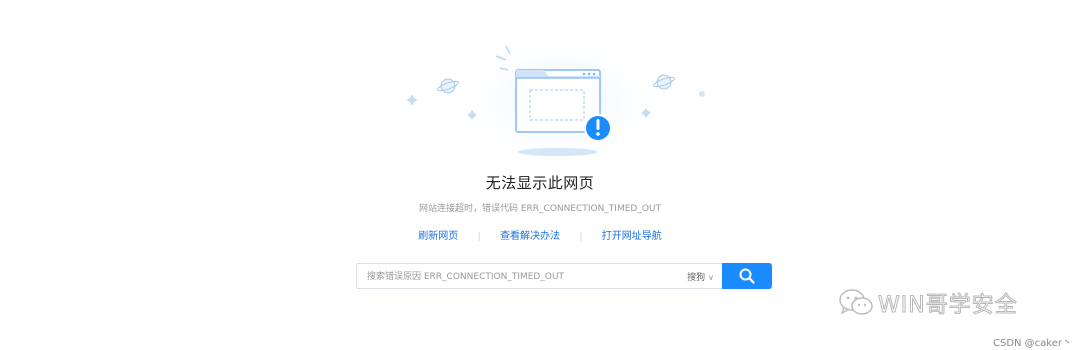 The image size is (1080, 350). I want to click on action-links: 刷新网页 | 查看解决办法 | 打开网址导航, so click(540, 234).